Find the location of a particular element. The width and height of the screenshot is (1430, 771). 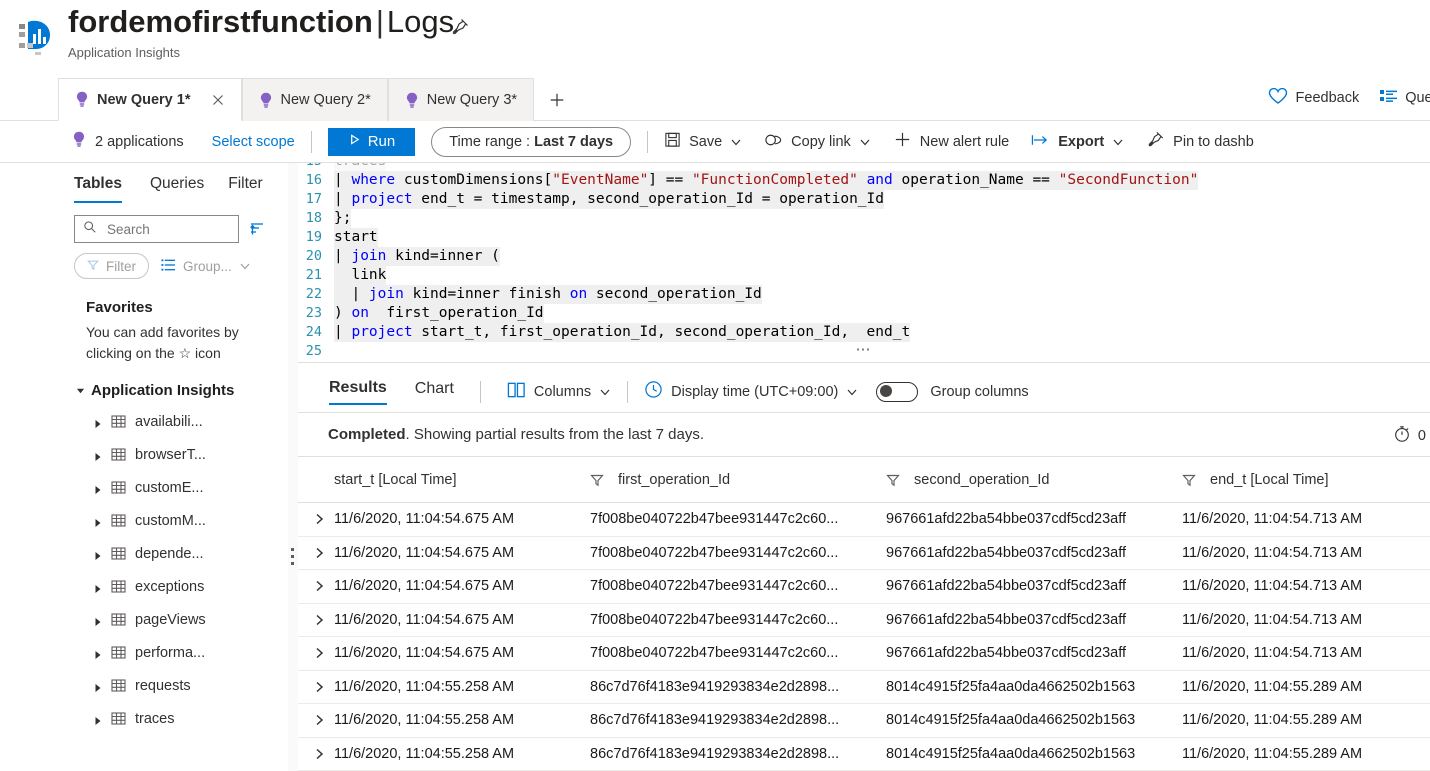

time-range-picker: Time range : Last 7 days is located at coordinates (531, 141).